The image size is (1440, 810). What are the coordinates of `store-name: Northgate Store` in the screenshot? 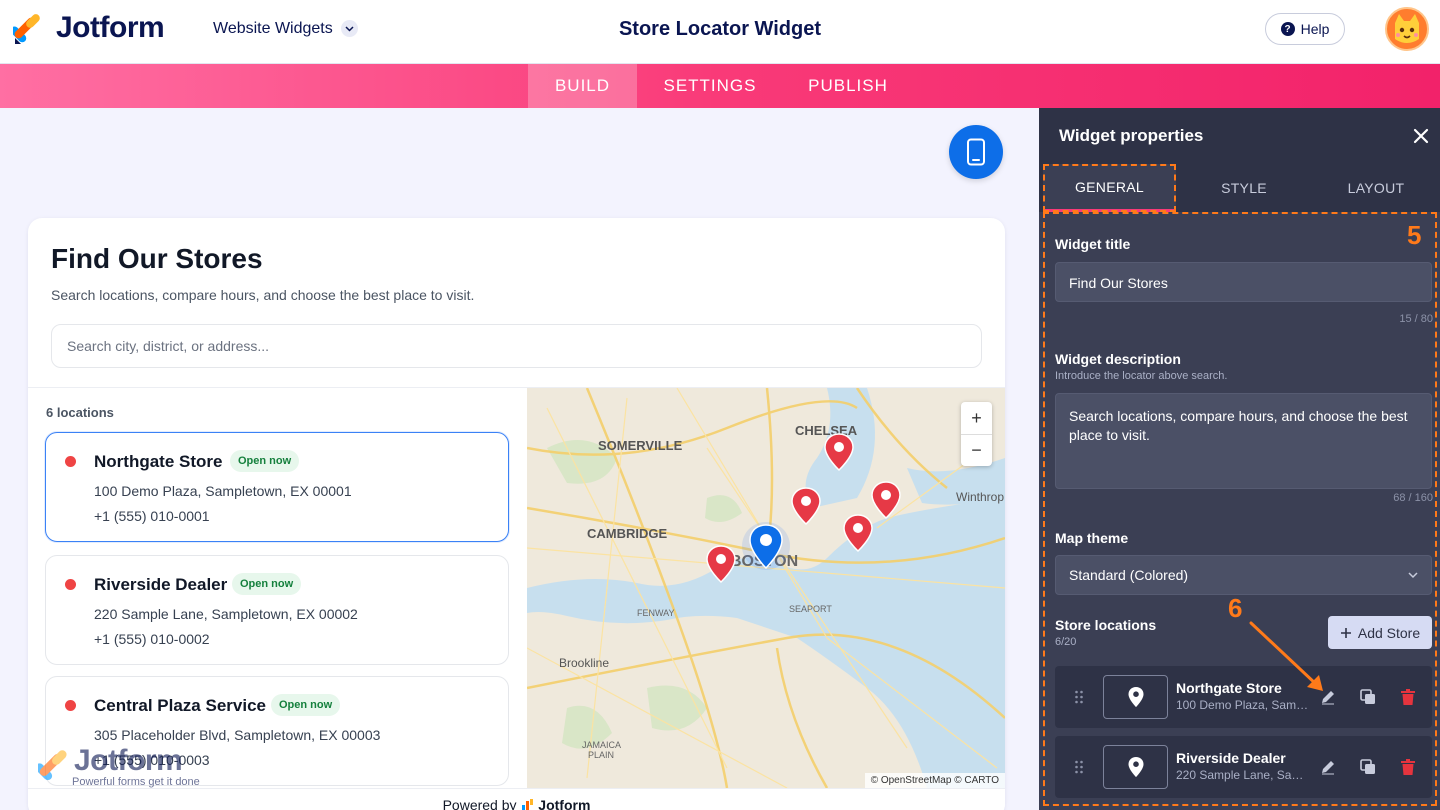 It's located at (158, 461).